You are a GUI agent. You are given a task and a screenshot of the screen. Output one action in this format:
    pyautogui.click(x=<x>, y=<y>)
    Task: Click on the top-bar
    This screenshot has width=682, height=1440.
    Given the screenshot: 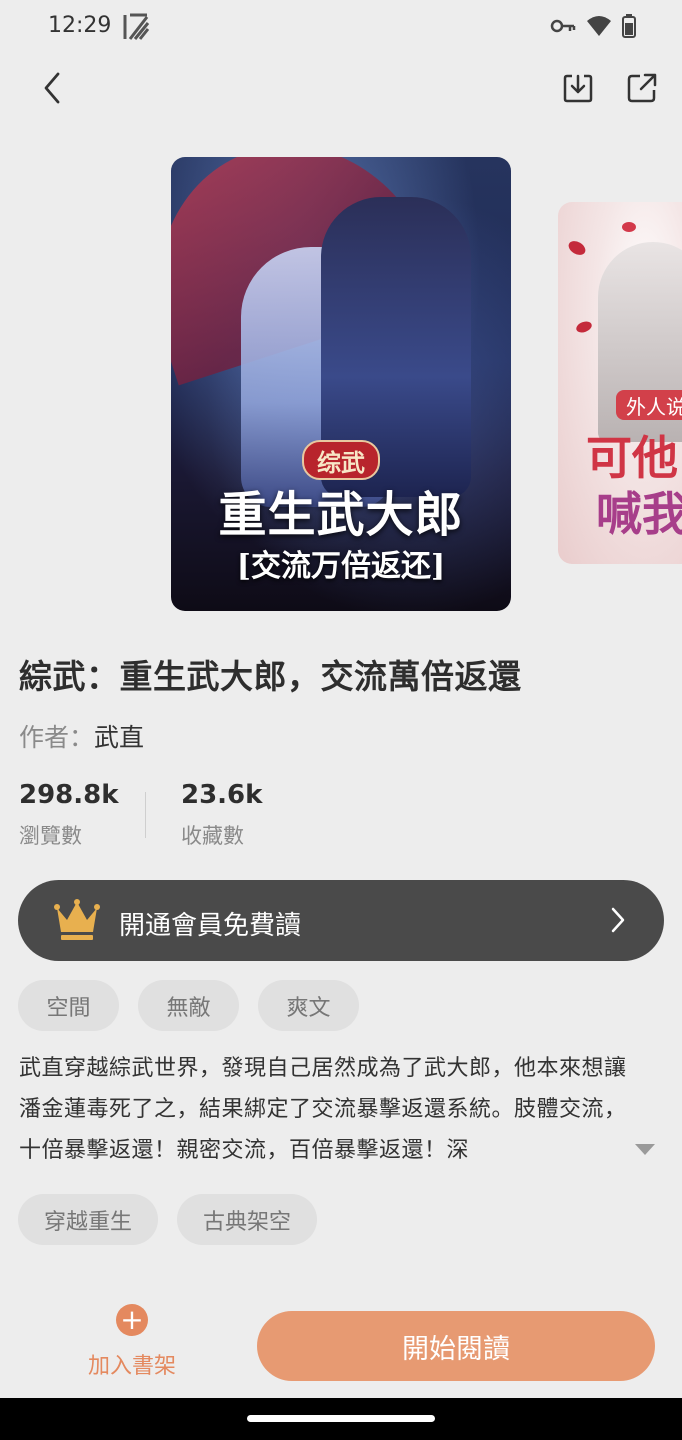 What is the action you would take?
    pyautogui.click(x=341, y=88)
    